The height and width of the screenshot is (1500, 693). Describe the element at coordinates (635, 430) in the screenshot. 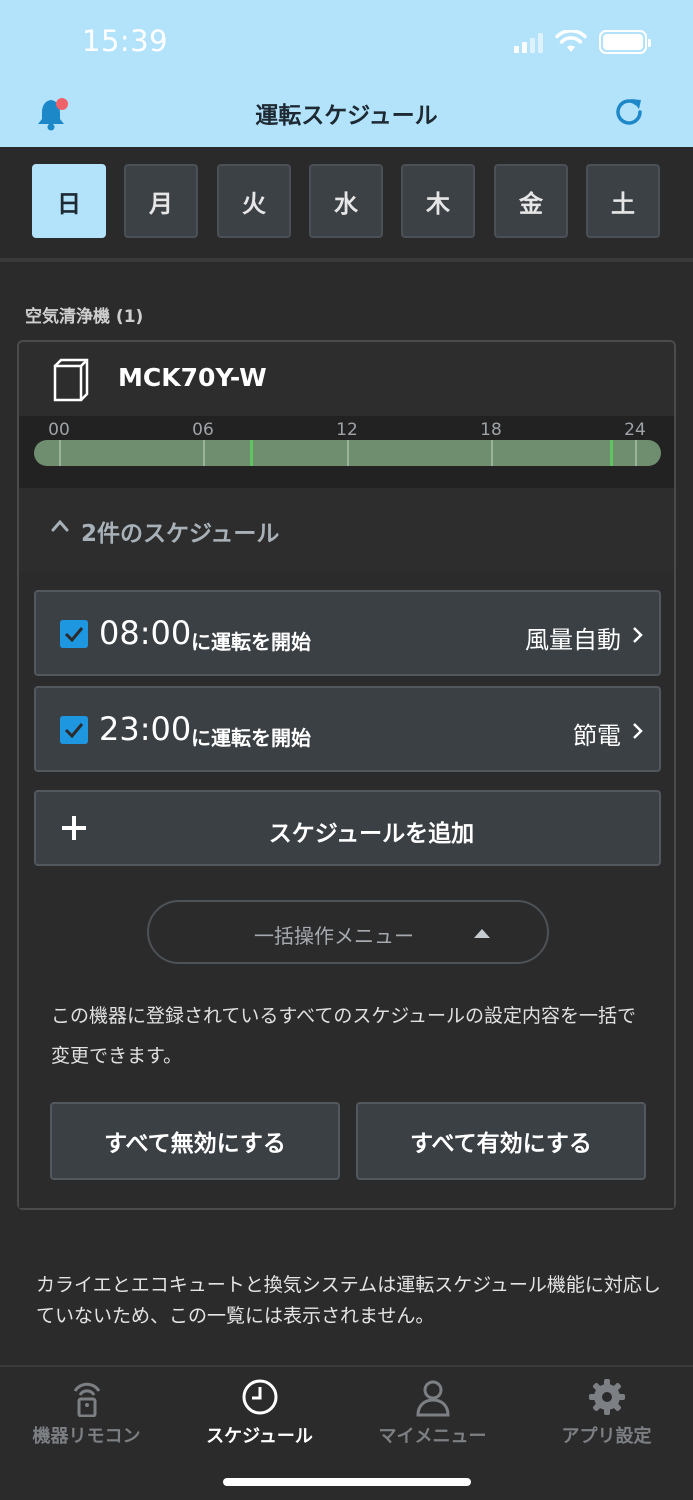

I see `timeline-label: 24` at that location.